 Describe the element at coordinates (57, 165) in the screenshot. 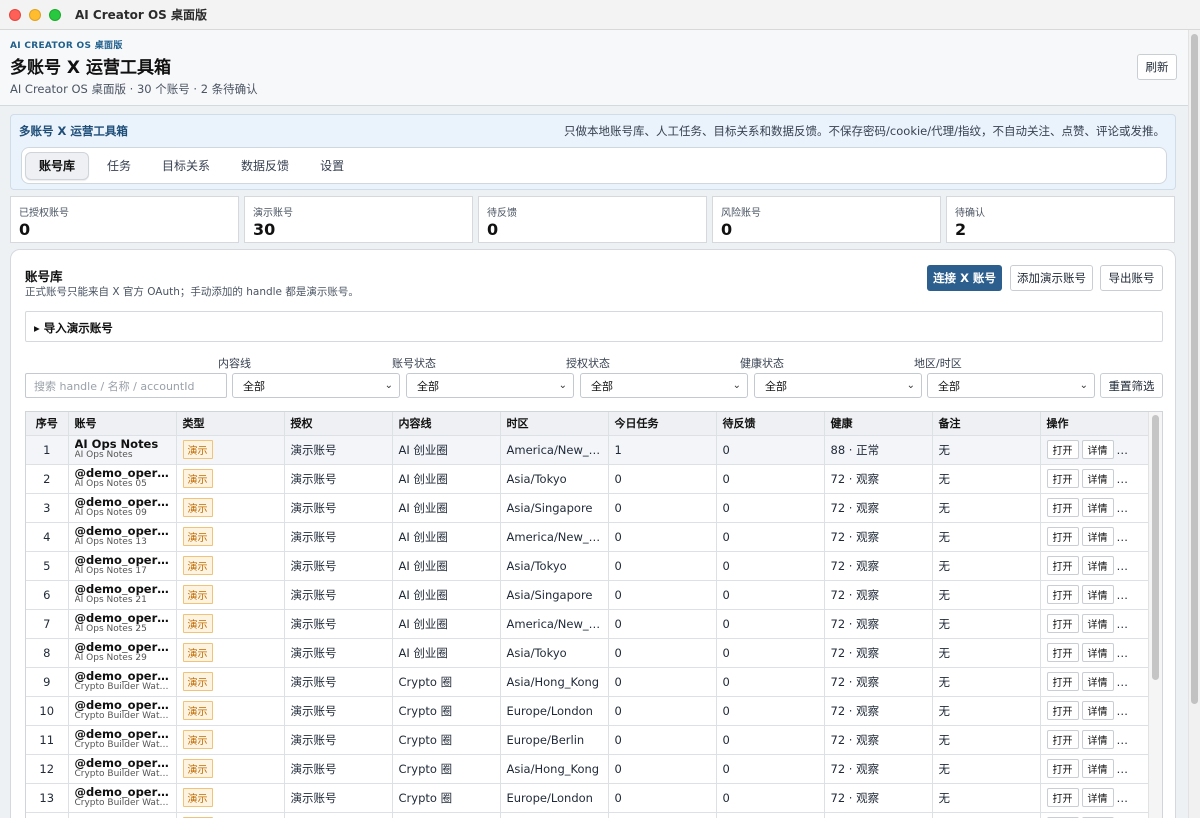

I see `tab-accounts: 账号库` at that location.